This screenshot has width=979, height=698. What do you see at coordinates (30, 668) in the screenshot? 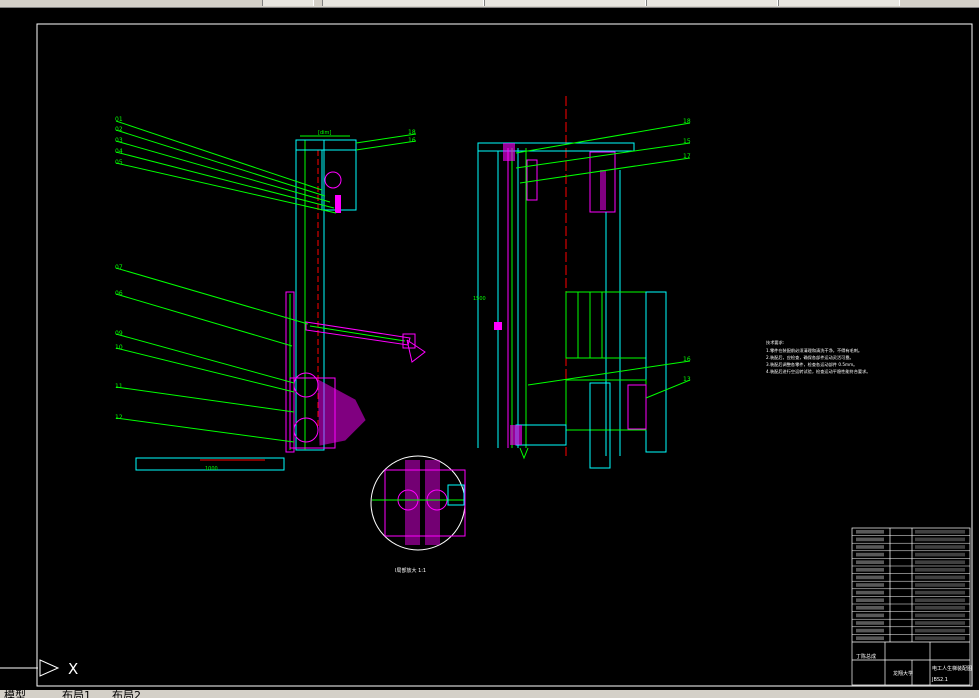
I see `ucs-icon` at bounding box center [30, 668].